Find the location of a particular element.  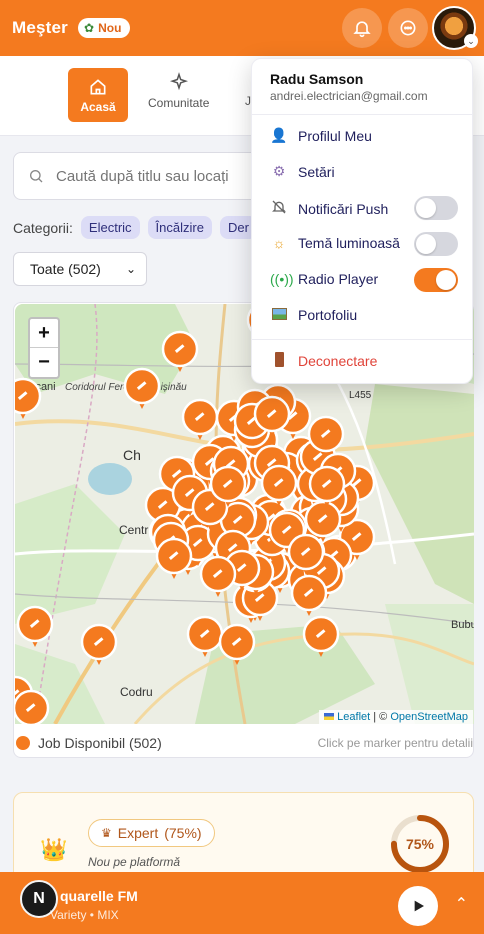

notifications-button is located at coordinates (362, 28).